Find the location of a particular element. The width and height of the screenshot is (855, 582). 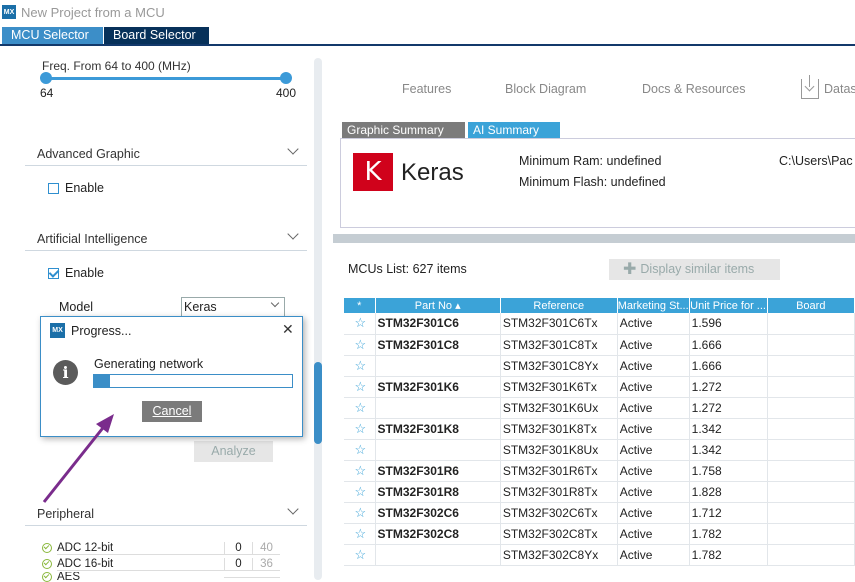

peripheral-row: AES is located at coordinates (162, 577).